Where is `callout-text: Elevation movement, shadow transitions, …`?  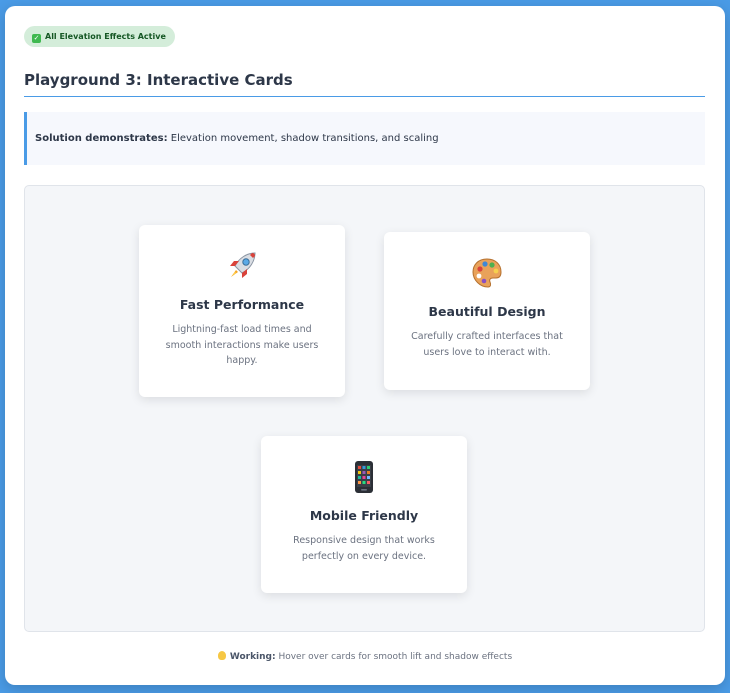
callout-text: Elevation movement, shadow transitions, … is located at coordinates (303, 138).